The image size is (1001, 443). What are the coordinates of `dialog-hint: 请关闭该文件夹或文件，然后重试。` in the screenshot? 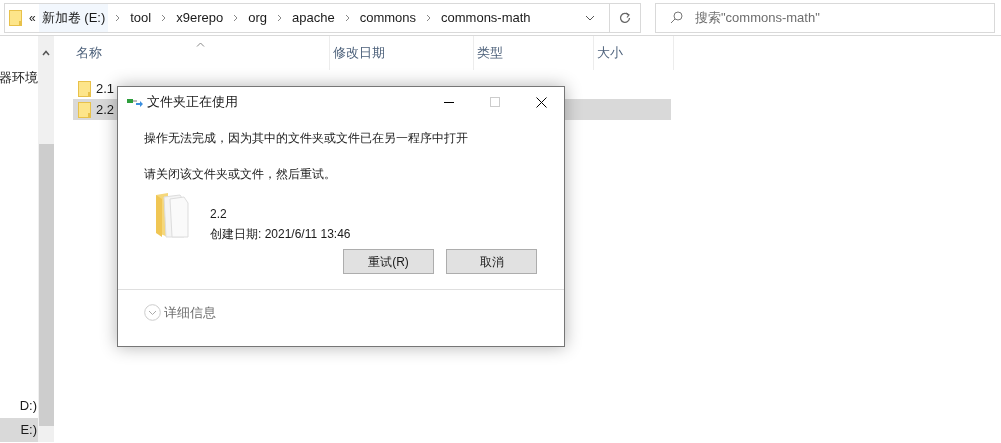 It's located at (240, 174).